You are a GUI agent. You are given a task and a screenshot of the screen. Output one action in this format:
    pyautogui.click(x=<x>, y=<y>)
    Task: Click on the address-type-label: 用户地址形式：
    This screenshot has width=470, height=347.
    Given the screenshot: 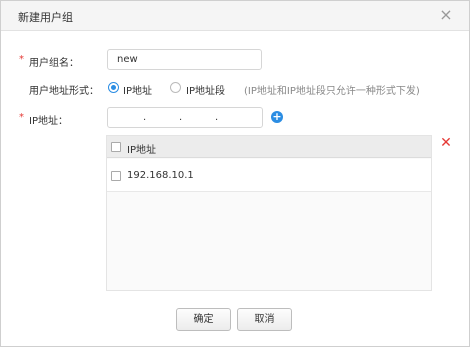 What is the action you would take?
    pyautogui.click(x=64, y=91)
    